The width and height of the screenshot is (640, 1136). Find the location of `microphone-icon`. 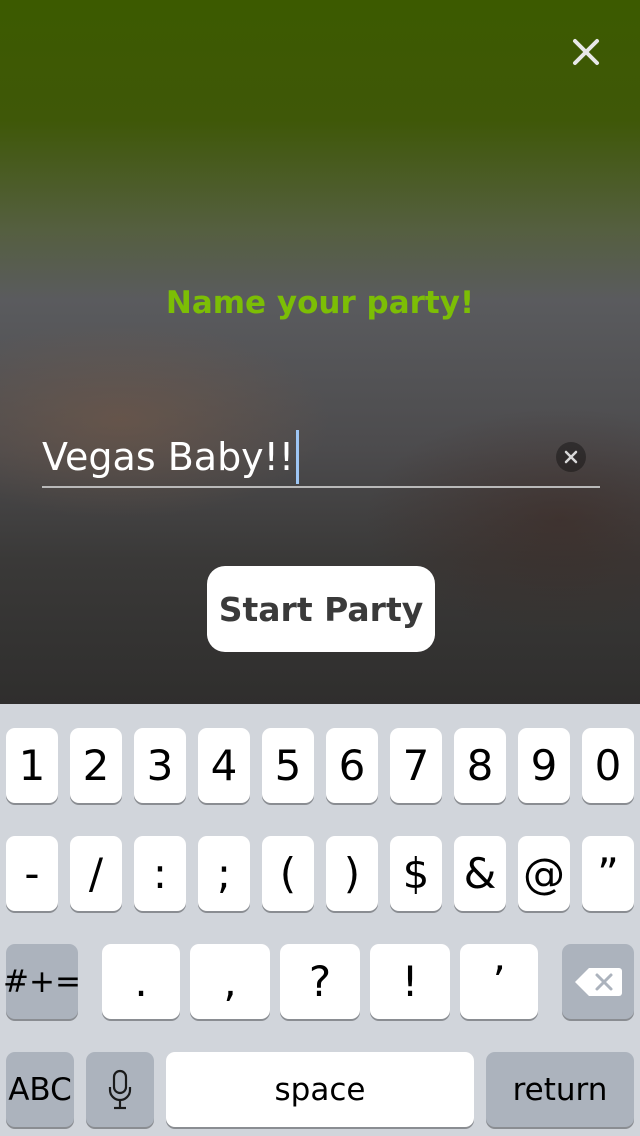

microphone-icon is located at coordinates (120, 1089).